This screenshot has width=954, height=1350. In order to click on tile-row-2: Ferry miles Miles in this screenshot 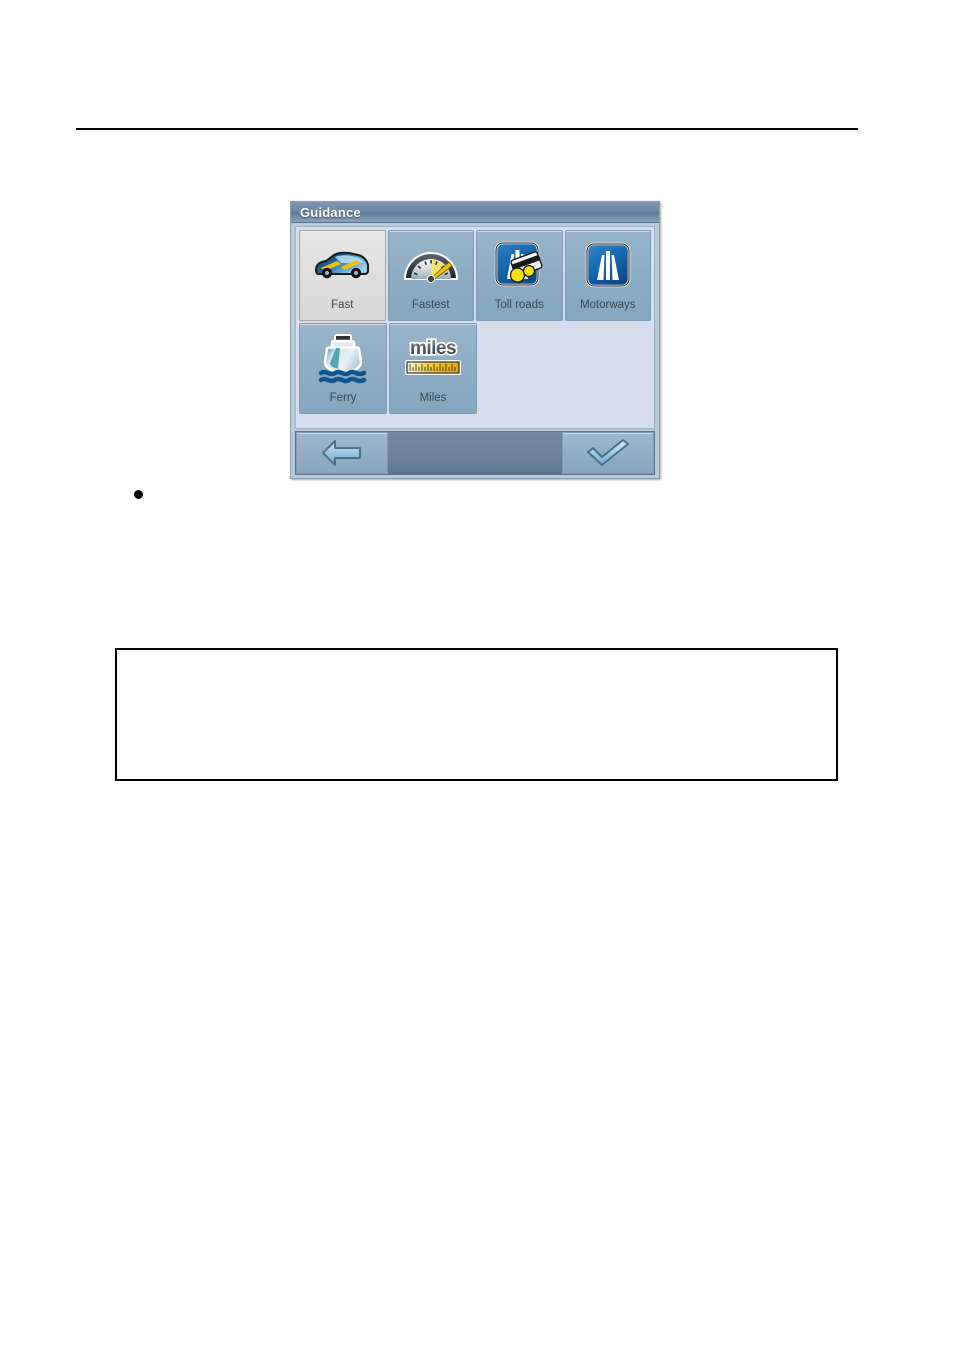, I will do `click(475, 368)`.